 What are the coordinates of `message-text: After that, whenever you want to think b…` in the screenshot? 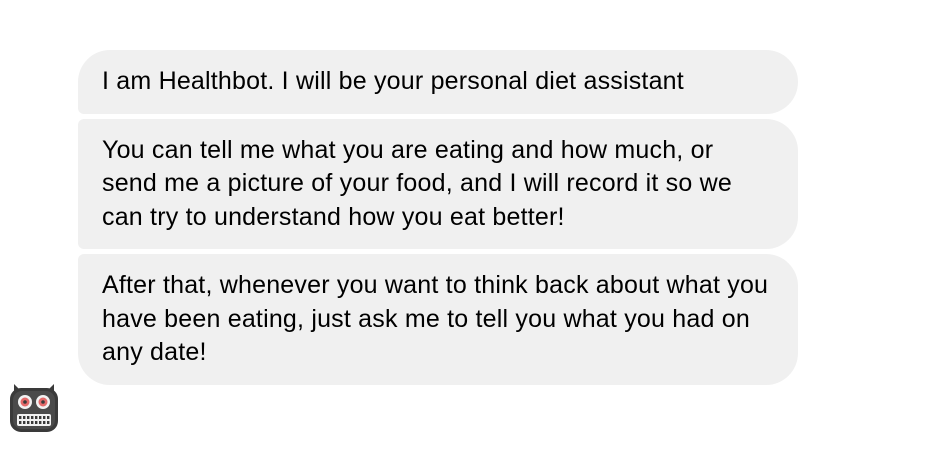 It's located at (435, 318).